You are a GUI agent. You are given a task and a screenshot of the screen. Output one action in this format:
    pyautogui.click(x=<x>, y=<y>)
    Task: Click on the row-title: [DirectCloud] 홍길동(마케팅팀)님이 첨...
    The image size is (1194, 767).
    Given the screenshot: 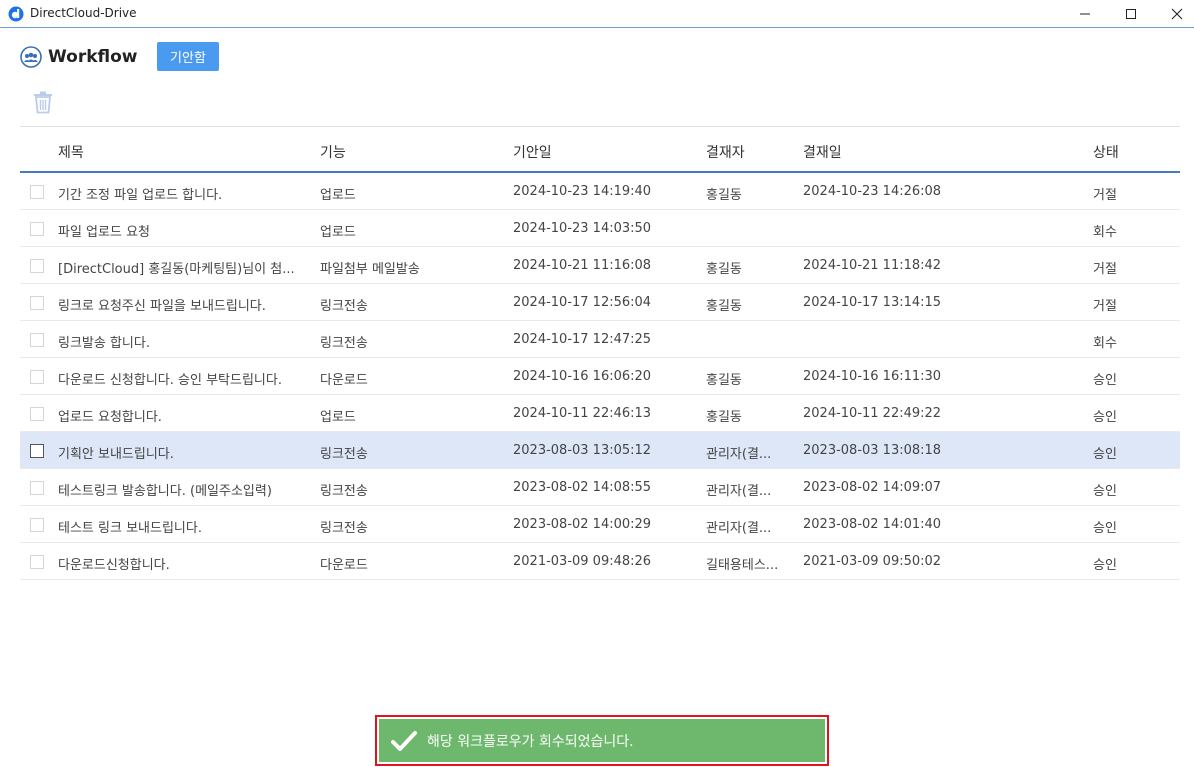 What is the action you would take?
    pyautogui.click(x=176, y=269)
    